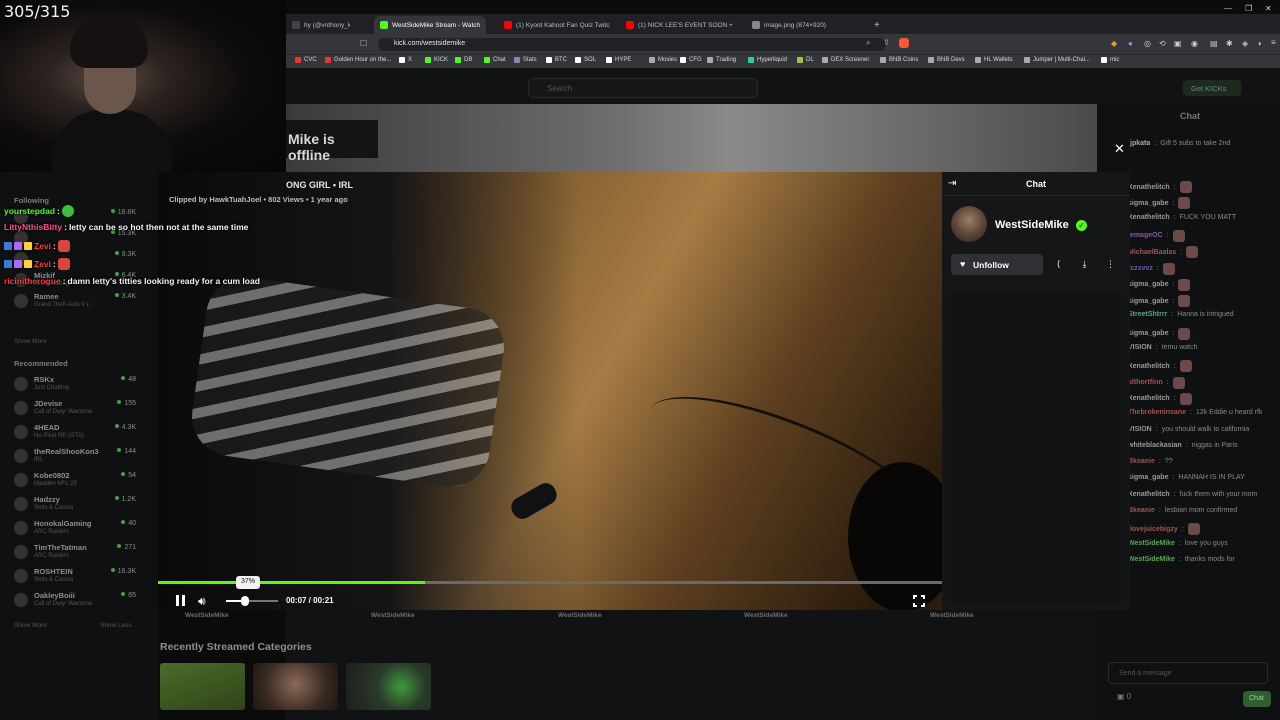 This screenshot has height=720, width=1280. What do you see at coordinates (1140, 143) in the screenshot?
I see `chat-username: jpkata` at bounding box center [1140, 143].